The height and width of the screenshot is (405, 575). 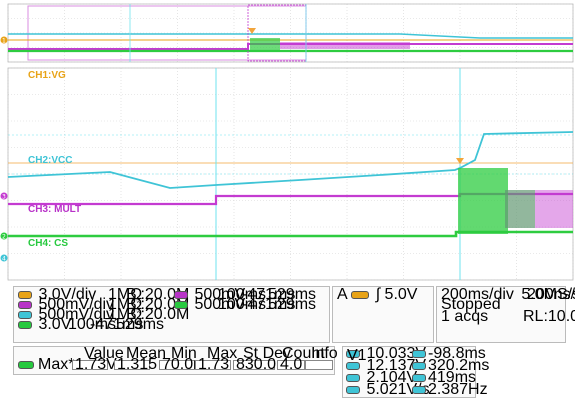 I want to click on cursor-v1-badge: V1, so click(x=356, y=355).